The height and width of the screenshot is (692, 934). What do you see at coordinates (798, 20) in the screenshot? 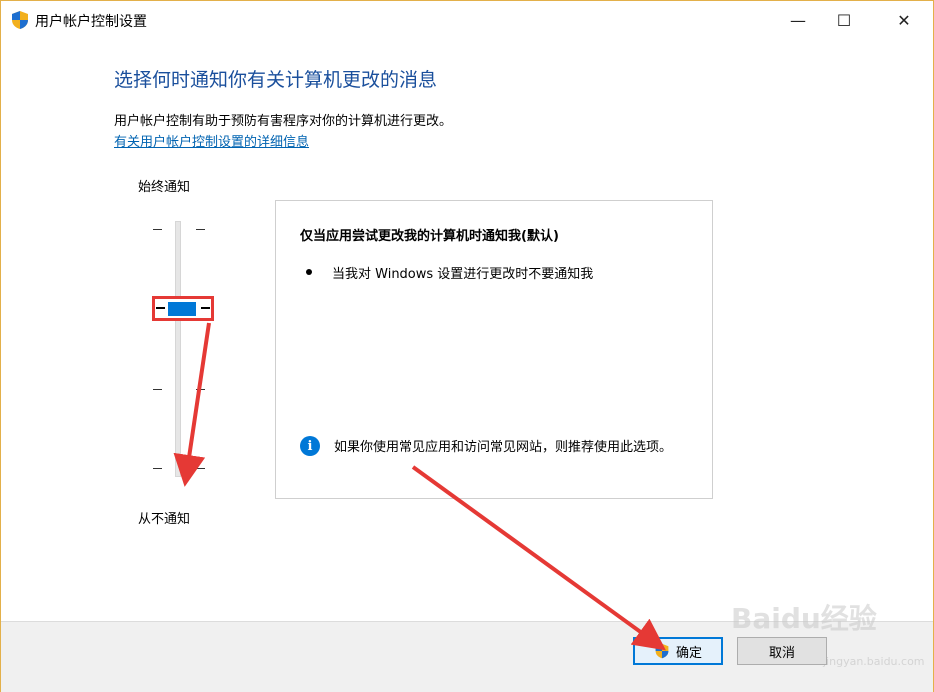
I see `minimize-button: —` at bounding box center [798, 20].